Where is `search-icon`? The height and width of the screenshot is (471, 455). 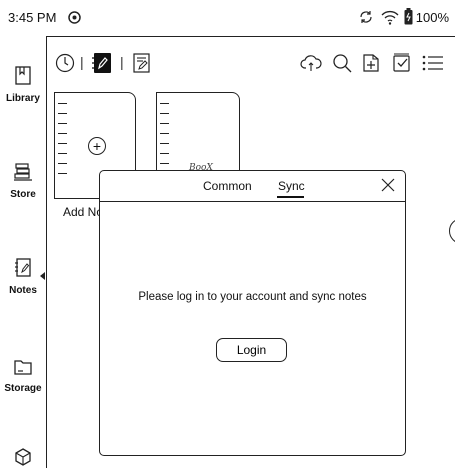
search-icon is located at coordinates (342, 63).